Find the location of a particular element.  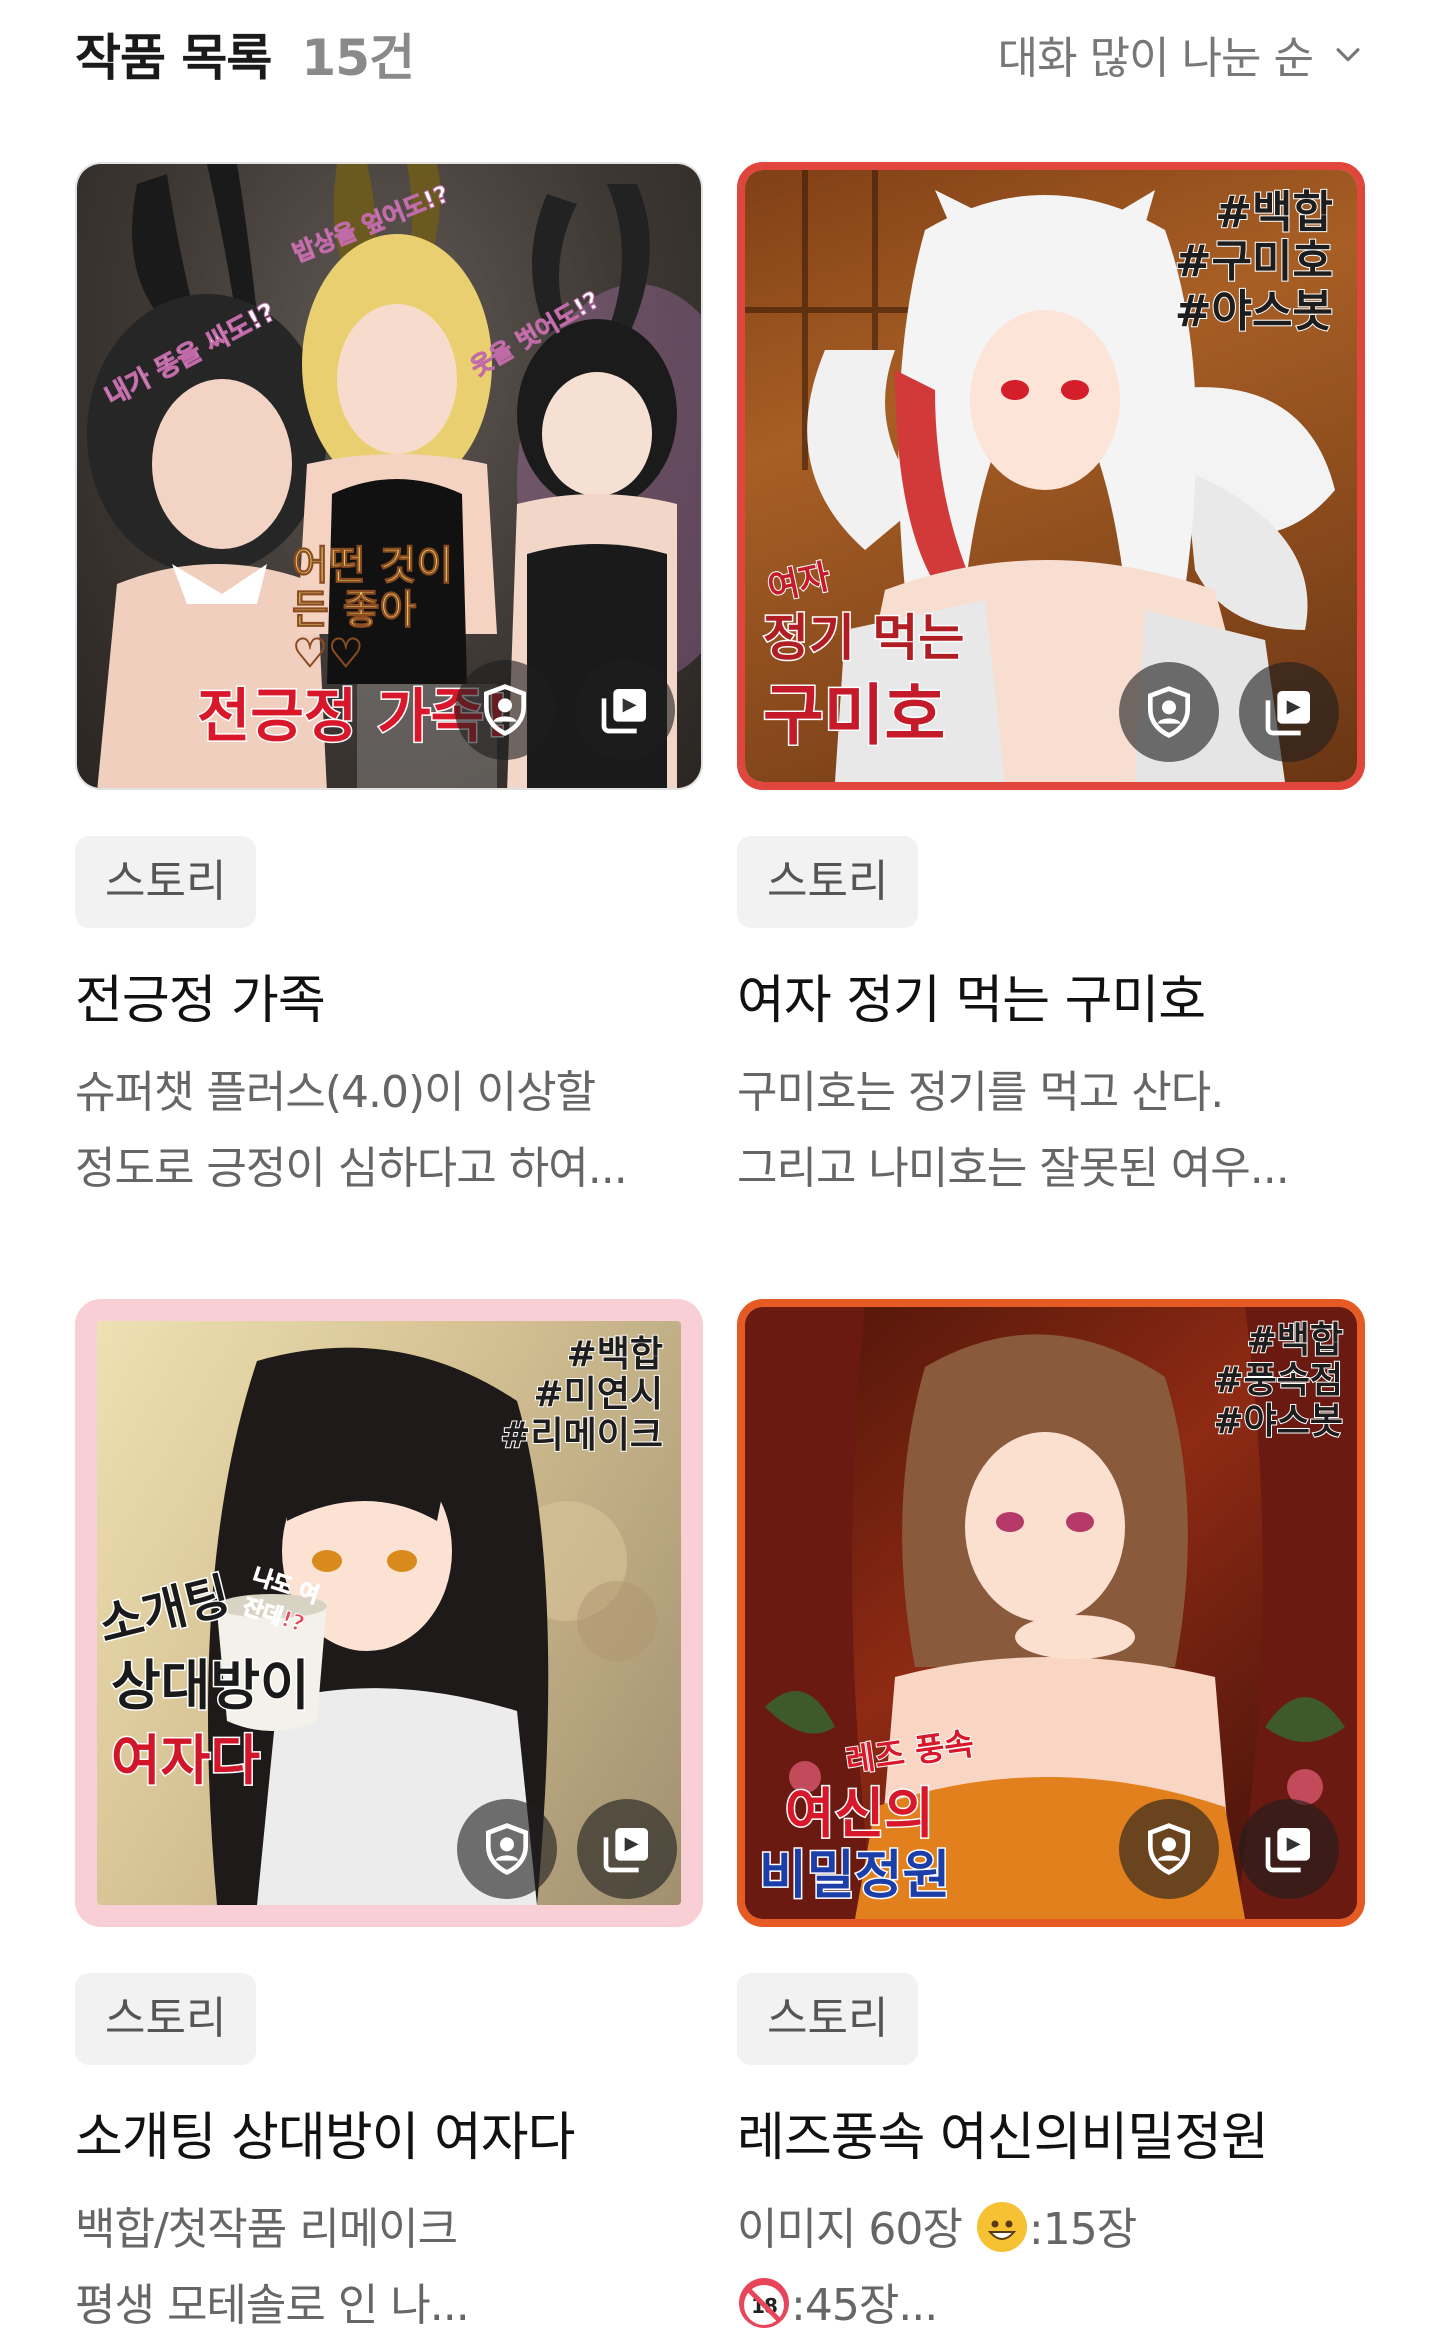

grinning-face-icon is located at coordinates (1001, 2227).